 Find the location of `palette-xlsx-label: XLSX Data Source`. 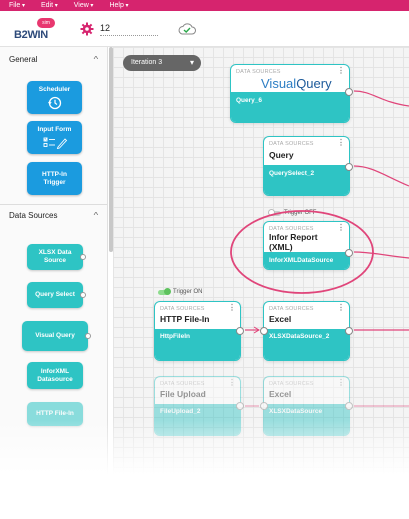

palette-xlsx-label: XLSX Data Source is located at coordinates (55, 256).